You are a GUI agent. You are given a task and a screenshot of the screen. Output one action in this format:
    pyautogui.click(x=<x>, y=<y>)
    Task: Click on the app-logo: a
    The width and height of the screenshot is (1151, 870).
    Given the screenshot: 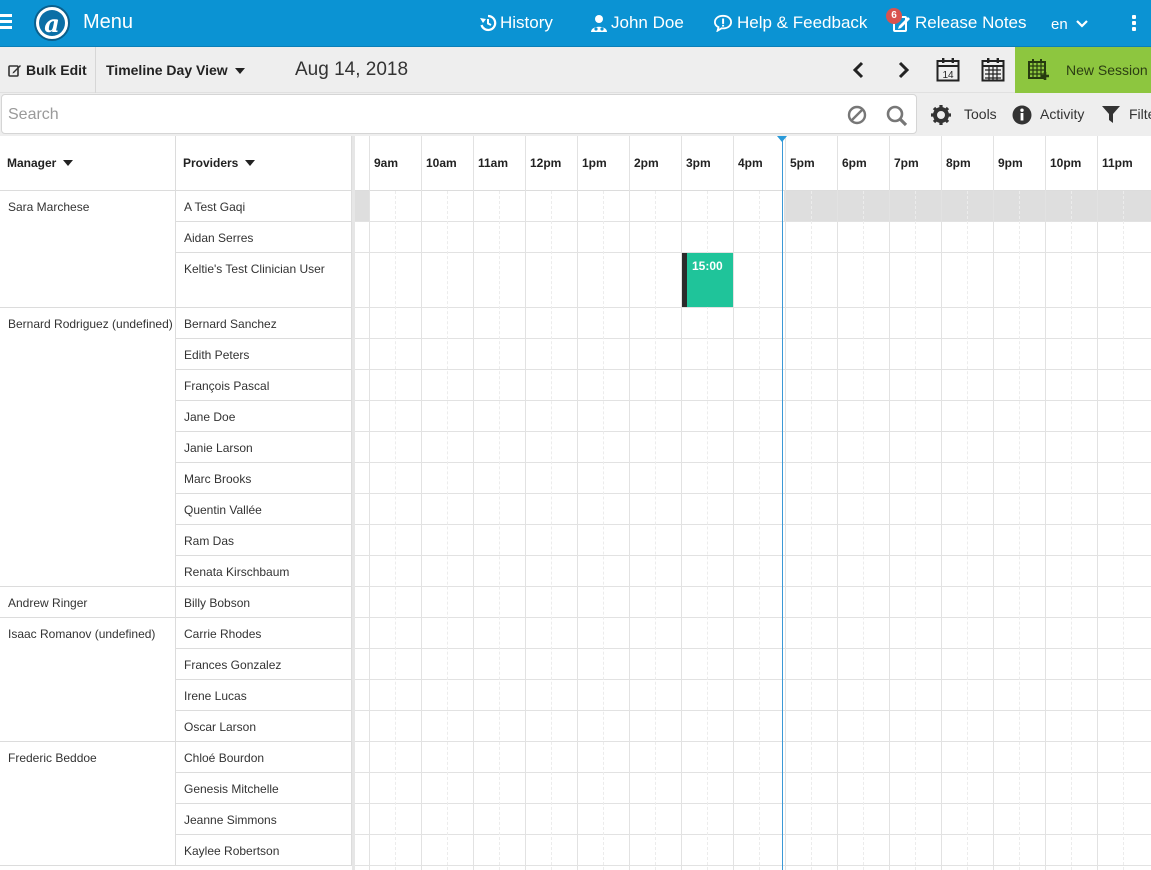 What is the action you would take?
    pyautogui.click(x=52, y=23)
    